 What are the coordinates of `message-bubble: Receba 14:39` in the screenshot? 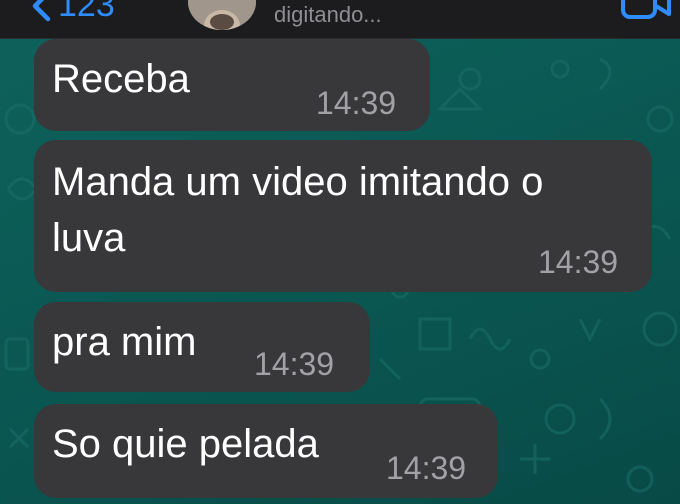 It's located at (232, 85).